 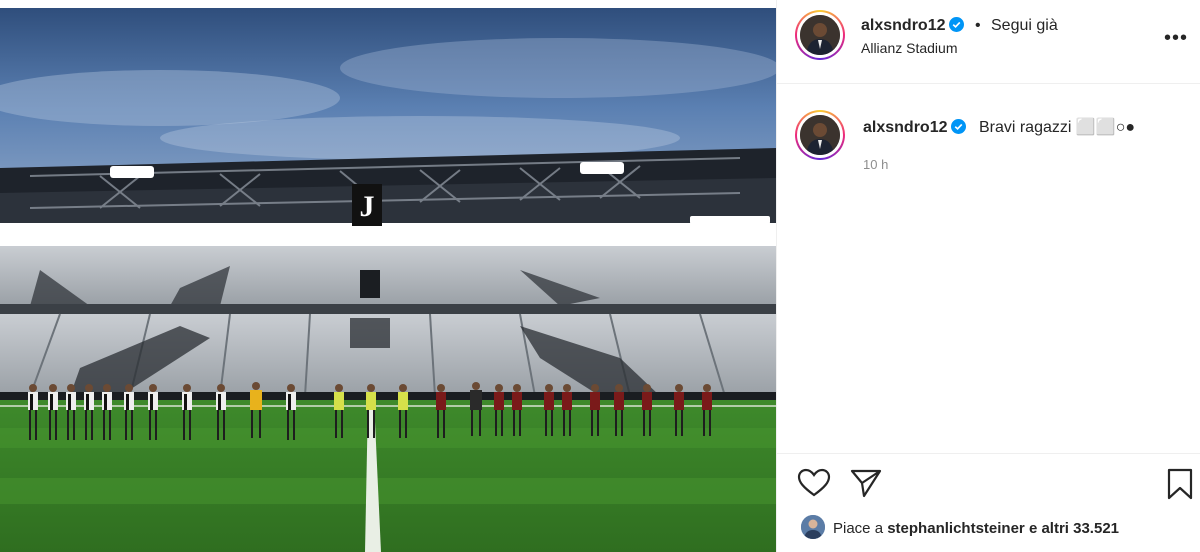 I want to click on more-options-icon: •••, so click(x=1176, y=38).